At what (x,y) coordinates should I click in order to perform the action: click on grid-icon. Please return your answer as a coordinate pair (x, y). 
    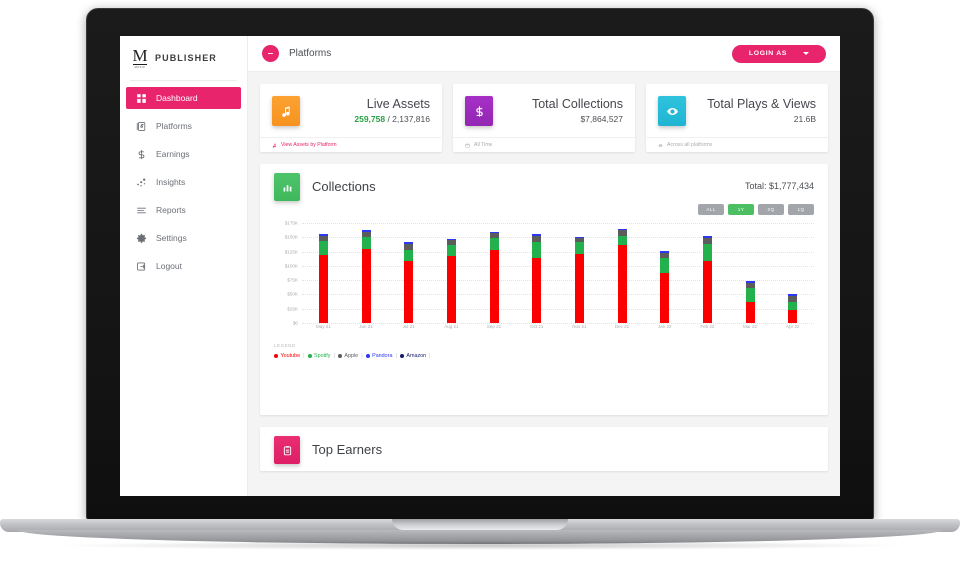
    Looking at the image, I should click on (141, 98).